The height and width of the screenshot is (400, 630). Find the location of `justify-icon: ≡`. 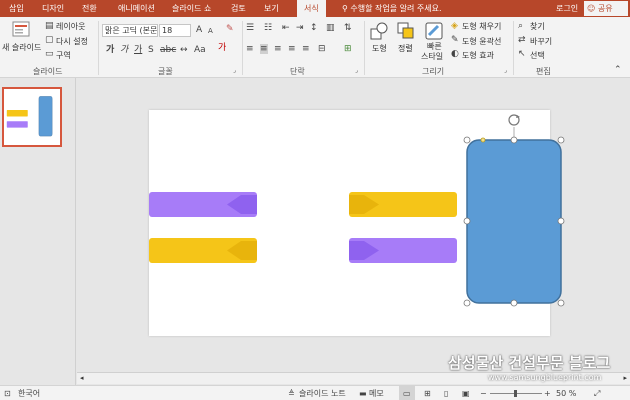

justify-icon: ≡ is located at coordinates (292, 49).